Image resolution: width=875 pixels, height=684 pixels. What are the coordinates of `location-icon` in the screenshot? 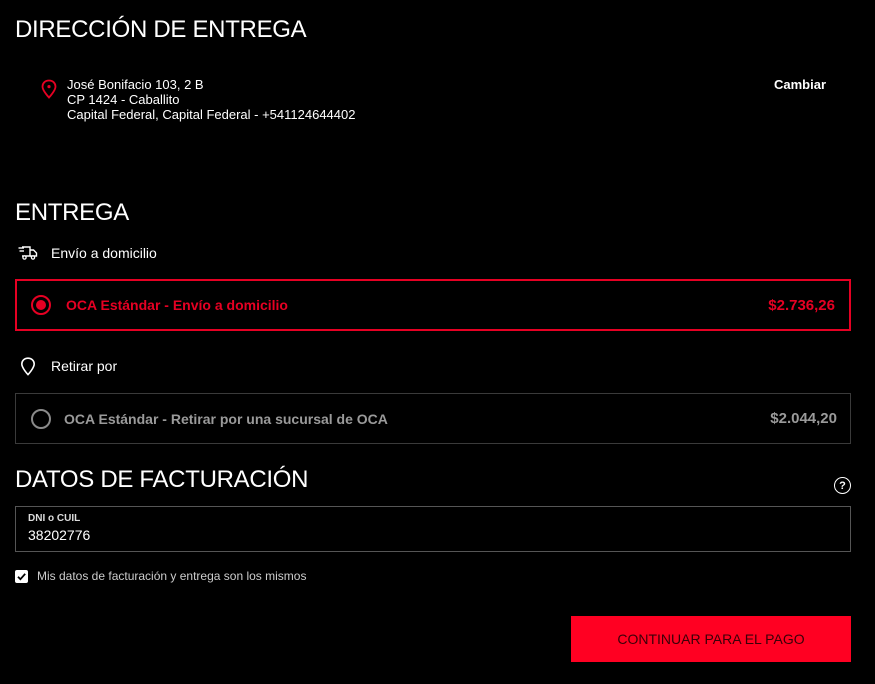 It's located at (28, 366).